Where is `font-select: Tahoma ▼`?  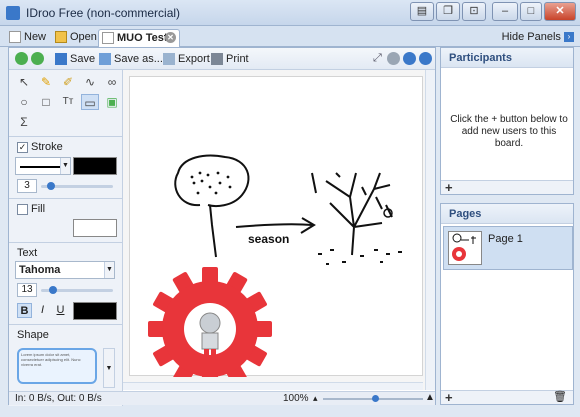 font-select: Tahoma ▼ is located at coordinates (65, 270).